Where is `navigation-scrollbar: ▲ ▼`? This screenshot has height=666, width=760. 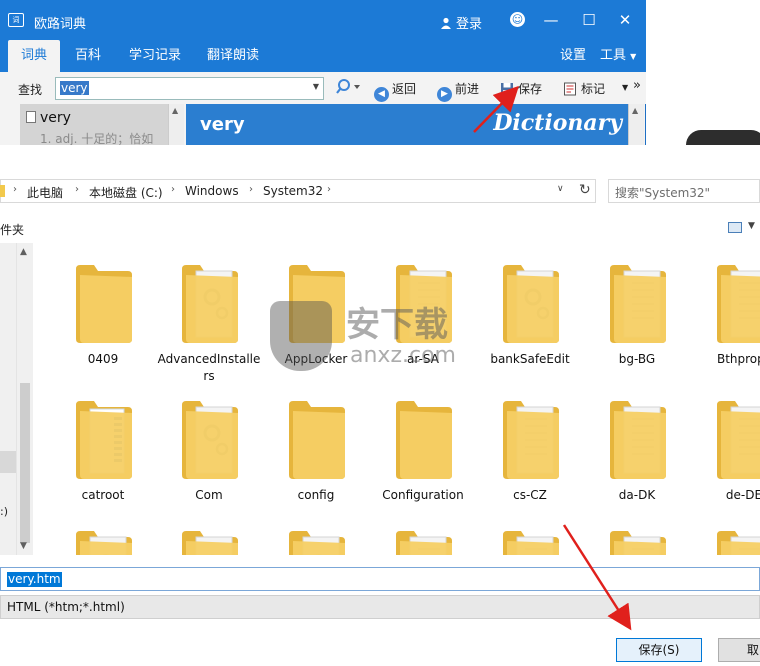
navigation-scrollbar: ▲ ▼ is located at coordinates (24, 399).